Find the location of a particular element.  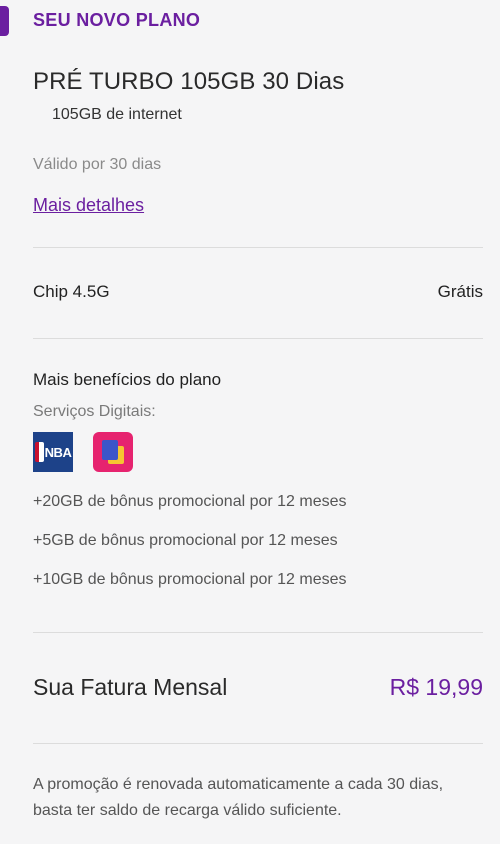

nba-logo-text: NBA is located at coordinates (58, 452).